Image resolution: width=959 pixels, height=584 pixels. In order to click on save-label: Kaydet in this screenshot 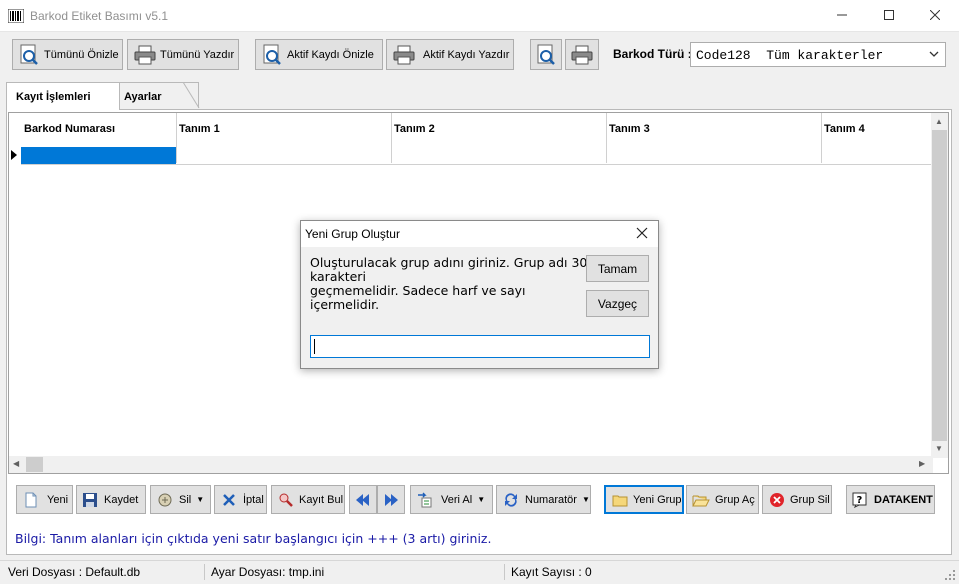, I will do `click(121, 499)`.